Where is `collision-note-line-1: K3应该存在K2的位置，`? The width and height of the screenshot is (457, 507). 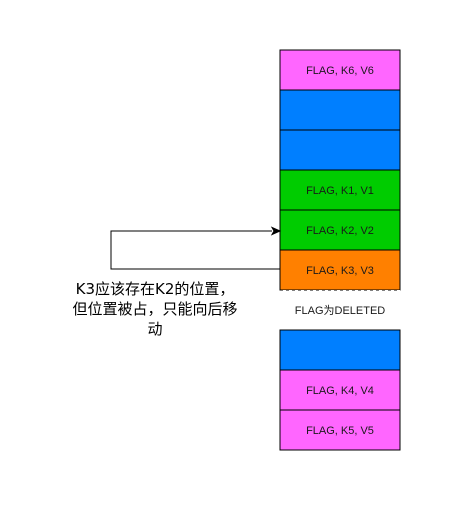 collision-note-line-1: K3应该存在K2的位置， is located at coordinates (155, 289).